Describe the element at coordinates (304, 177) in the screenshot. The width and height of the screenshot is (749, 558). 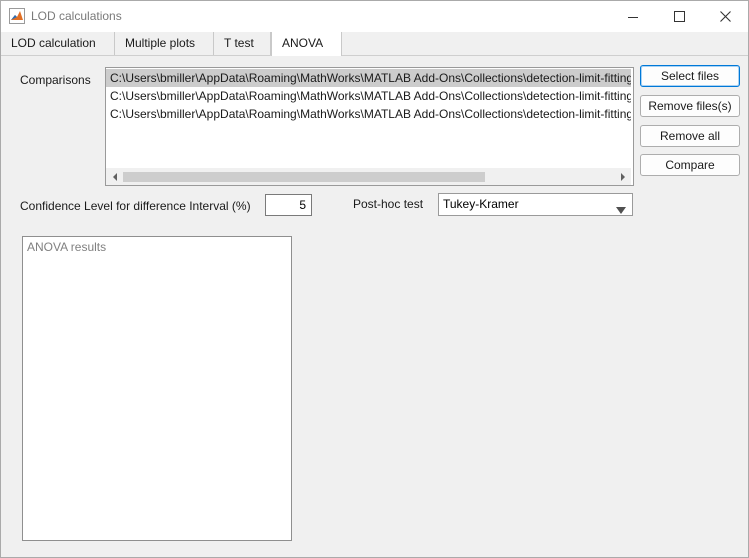
I see `scrollbar-thumb` at that location.